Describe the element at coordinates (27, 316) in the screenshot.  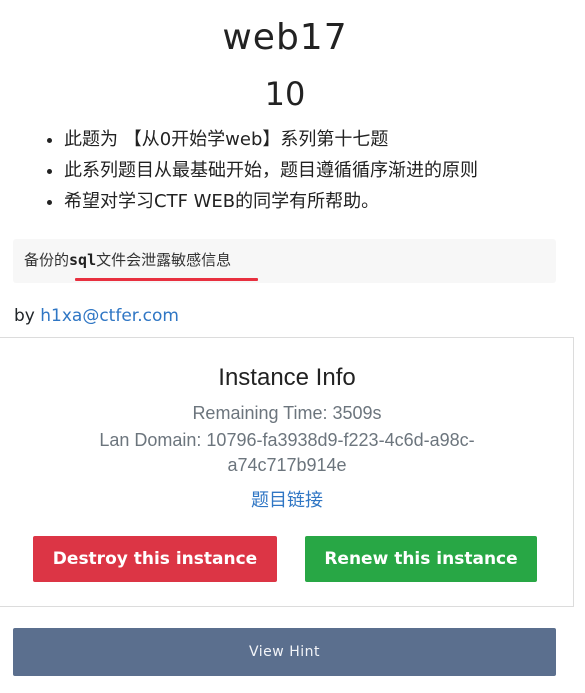
I see `author-by: by` at that location.